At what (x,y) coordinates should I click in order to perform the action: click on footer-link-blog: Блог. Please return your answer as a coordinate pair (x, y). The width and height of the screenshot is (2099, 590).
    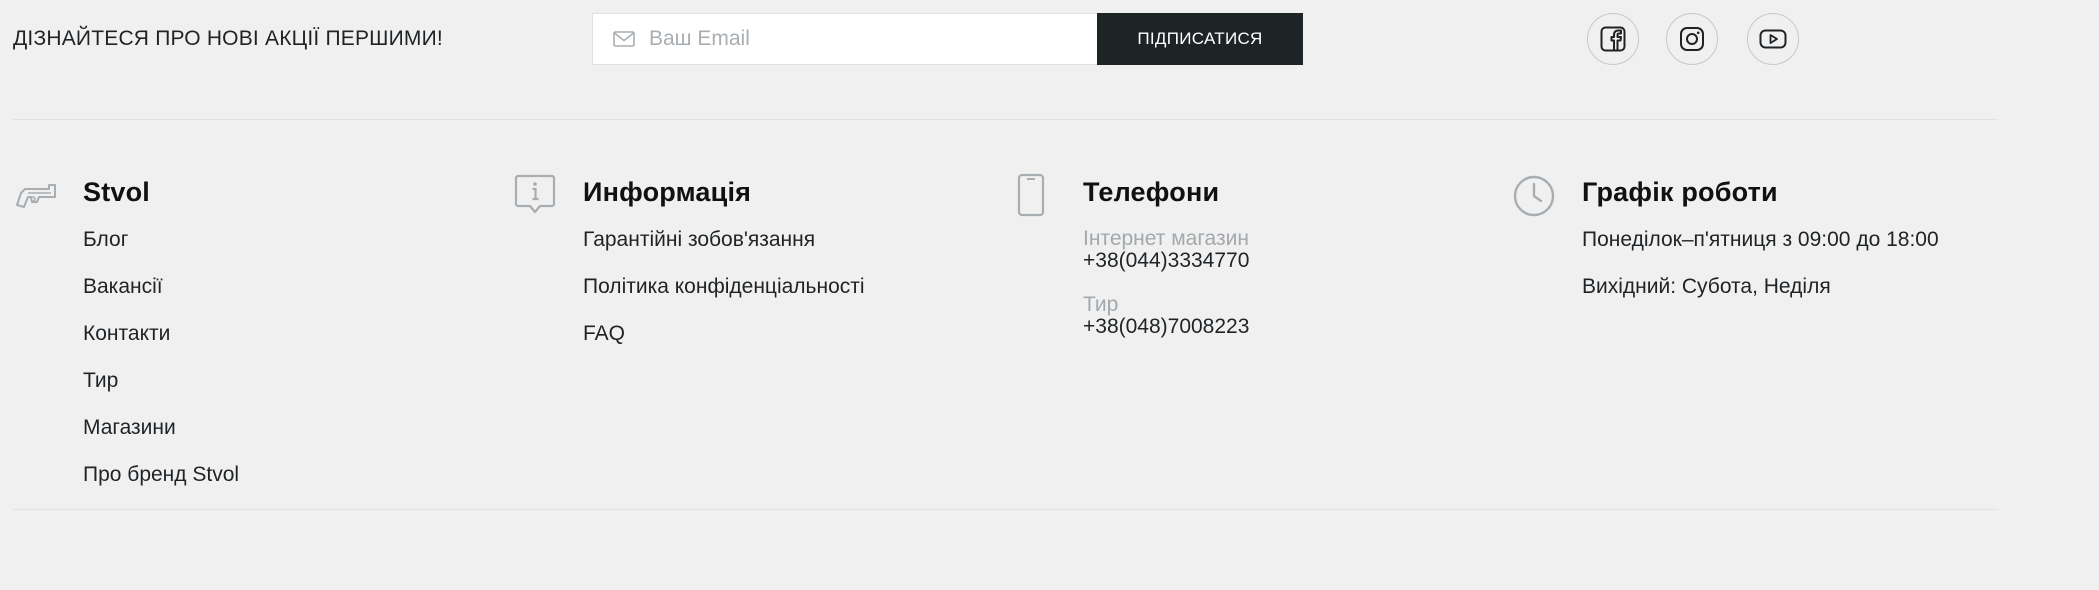
    Looking at the image, I should click on (161, 251).